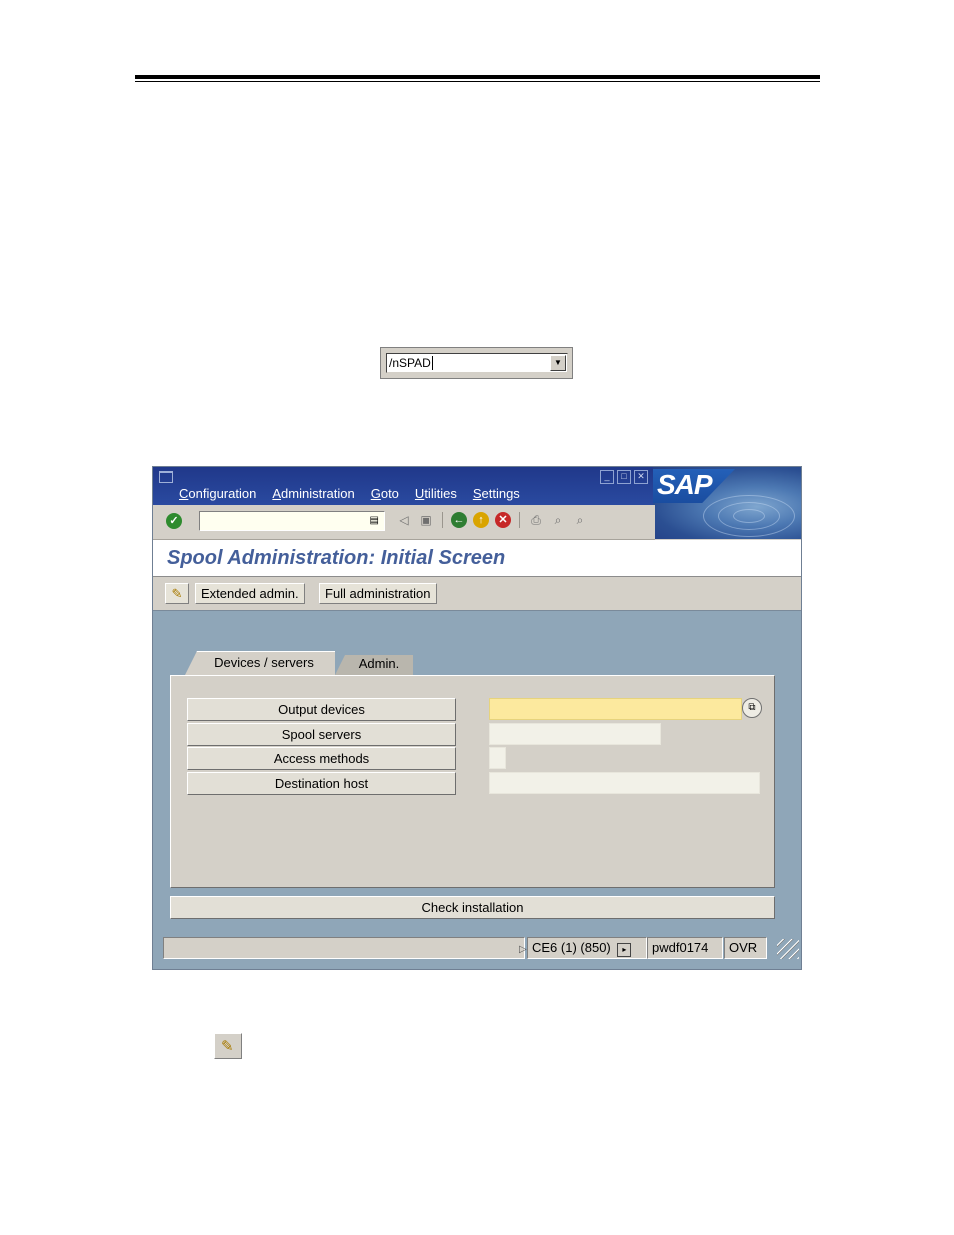 The width and height of the screenshot is (954, 1235). What do you see at coordinates (292, 521) in the screenshot?
I see `command-field: ▤` at bounding box center [292, 521].